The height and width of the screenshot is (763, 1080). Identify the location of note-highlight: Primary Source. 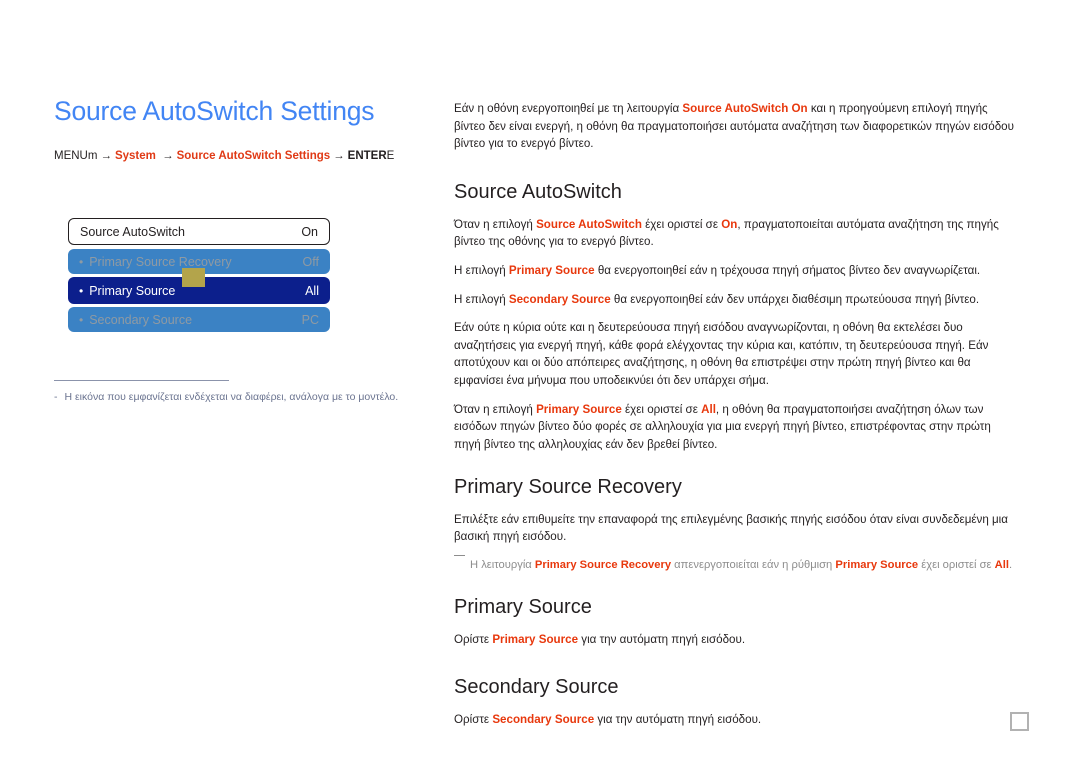
(877, 564).